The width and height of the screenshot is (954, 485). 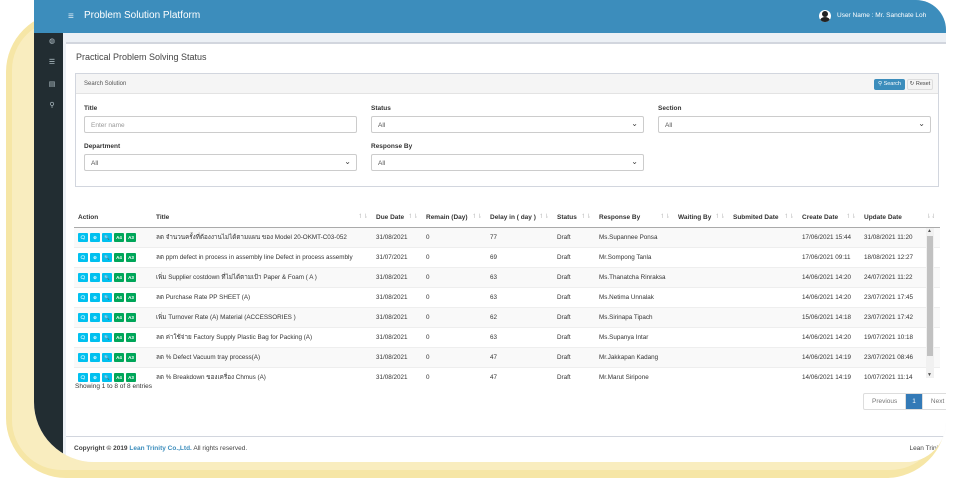 I want to click on scrollbar-thumb, so click(x=930, y=296).